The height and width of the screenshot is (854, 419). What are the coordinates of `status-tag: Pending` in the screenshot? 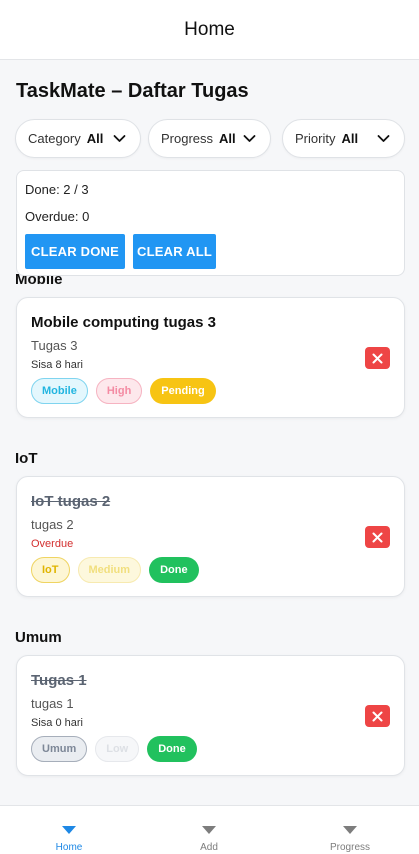 It's located at (183, 391).